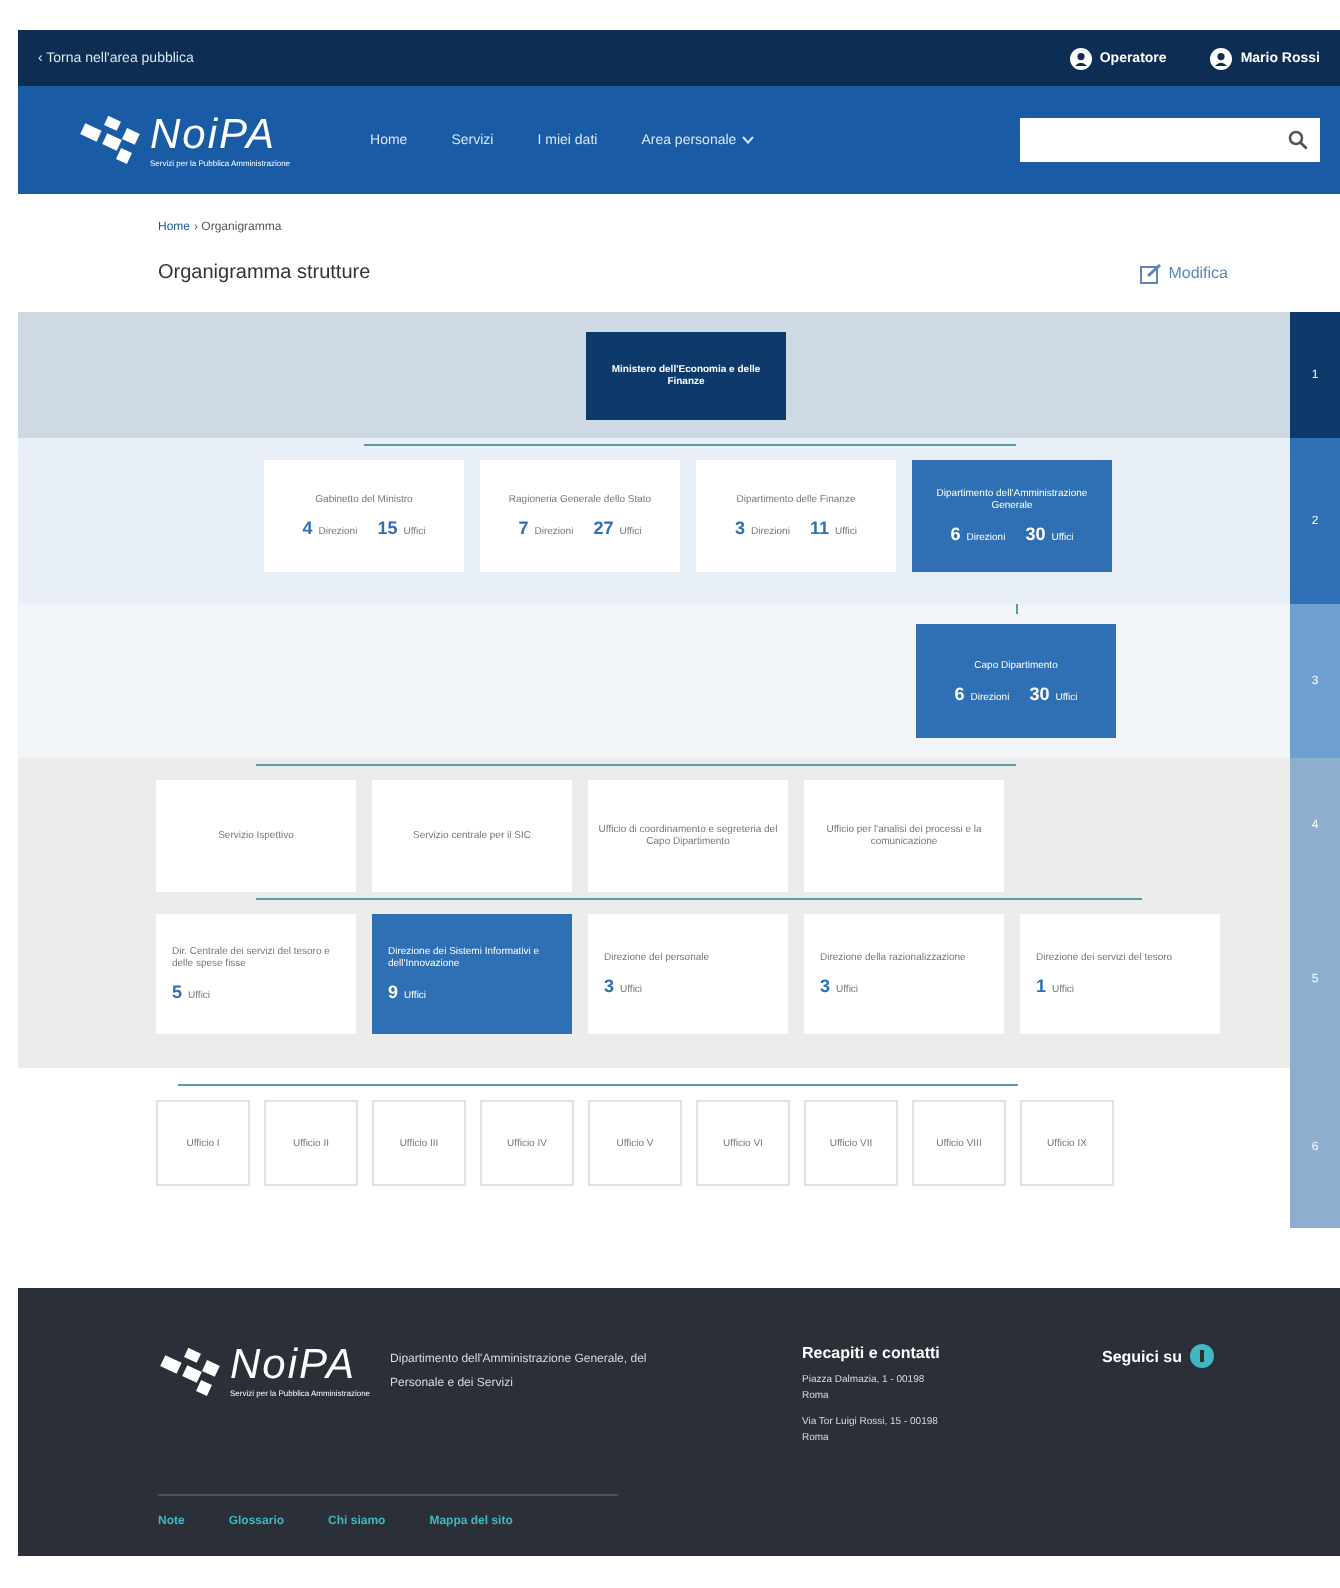 This screenshot has width=1340, height=1588. I want to click on search-field, so click(1170, 140).